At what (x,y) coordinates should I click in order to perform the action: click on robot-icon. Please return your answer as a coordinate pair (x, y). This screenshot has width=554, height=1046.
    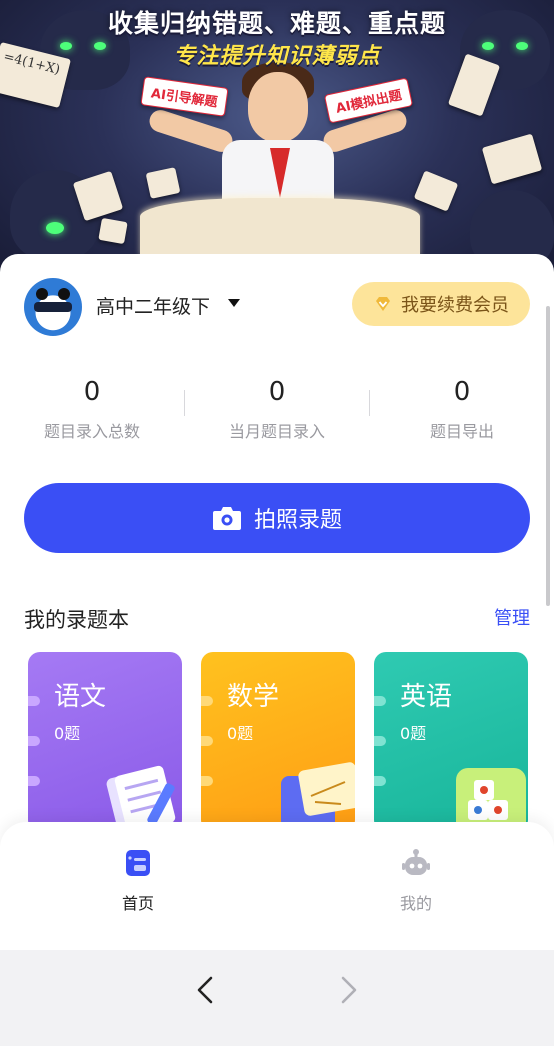
    Looking at the image, I should click on (416, 862).